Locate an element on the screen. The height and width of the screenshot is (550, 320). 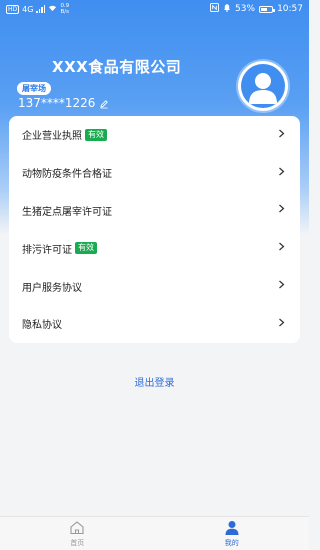
avatar is located at coordinates (263, 86).